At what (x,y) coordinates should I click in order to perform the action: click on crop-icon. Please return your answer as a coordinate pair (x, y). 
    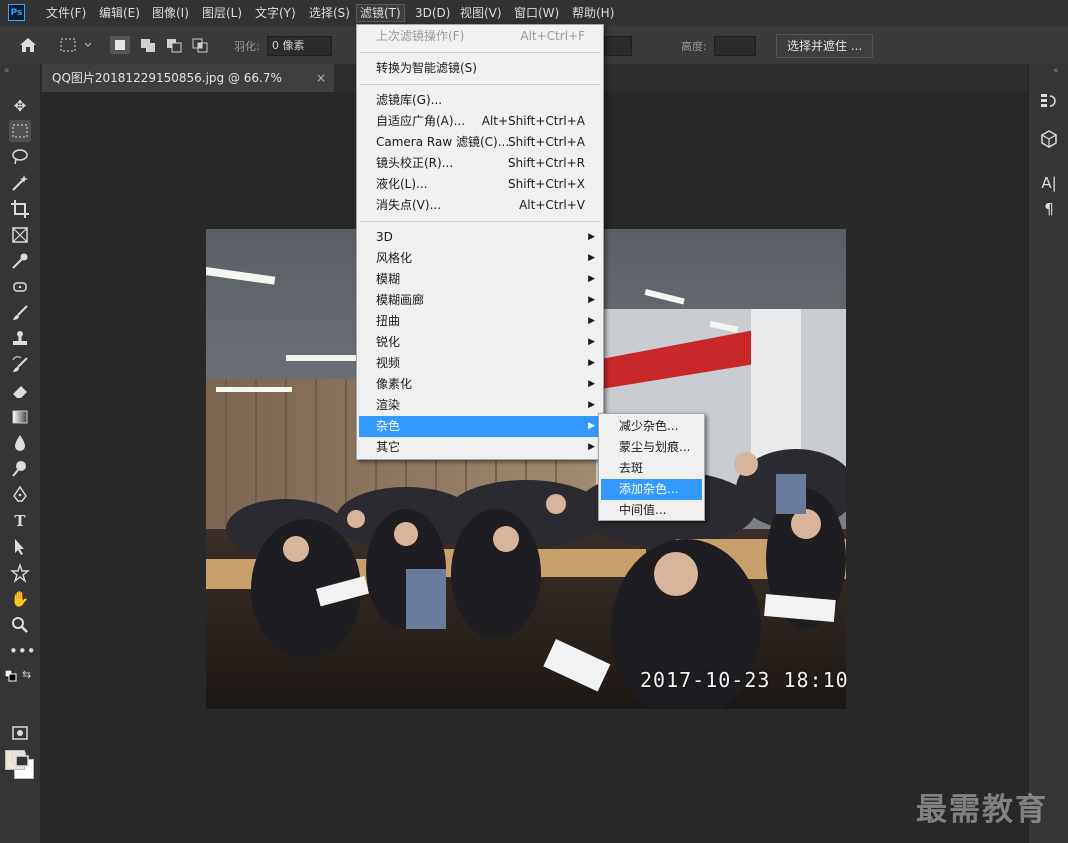
    Looking at the image, I should click on (20, 209).